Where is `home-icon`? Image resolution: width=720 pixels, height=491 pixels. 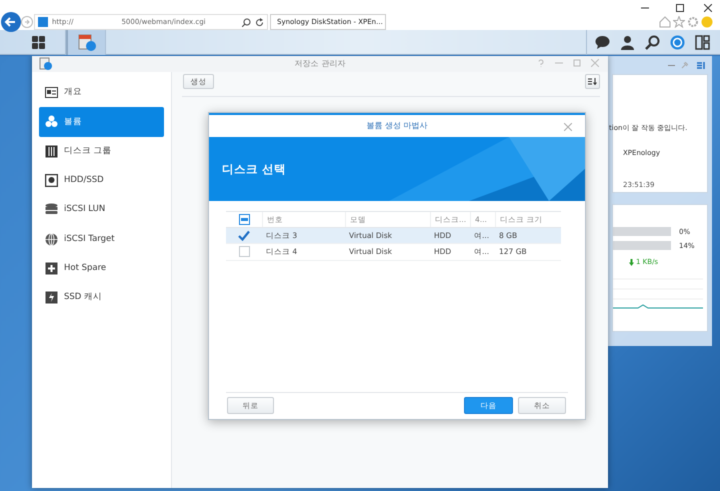 home-icon is located at coordinates (665, 22).